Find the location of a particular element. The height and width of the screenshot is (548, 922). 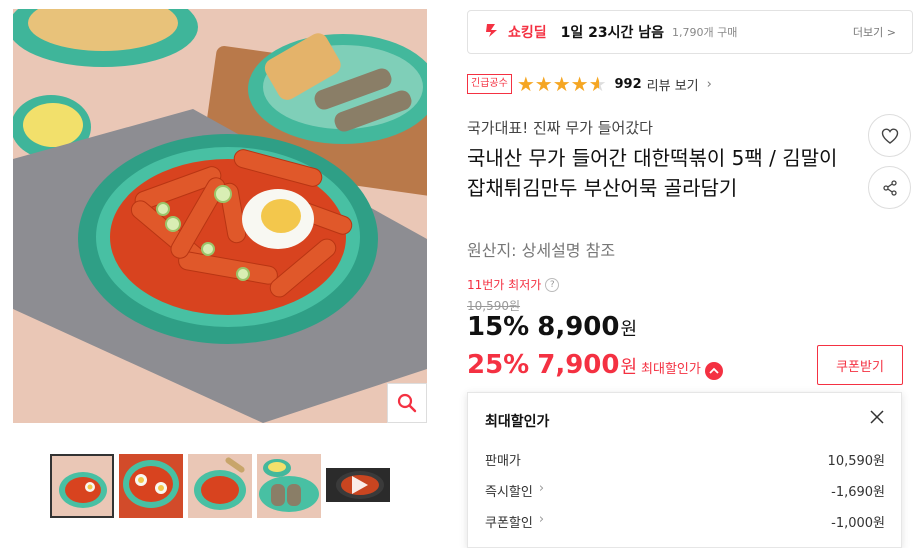

magnifier-icon is located at coordinates (407, 403).